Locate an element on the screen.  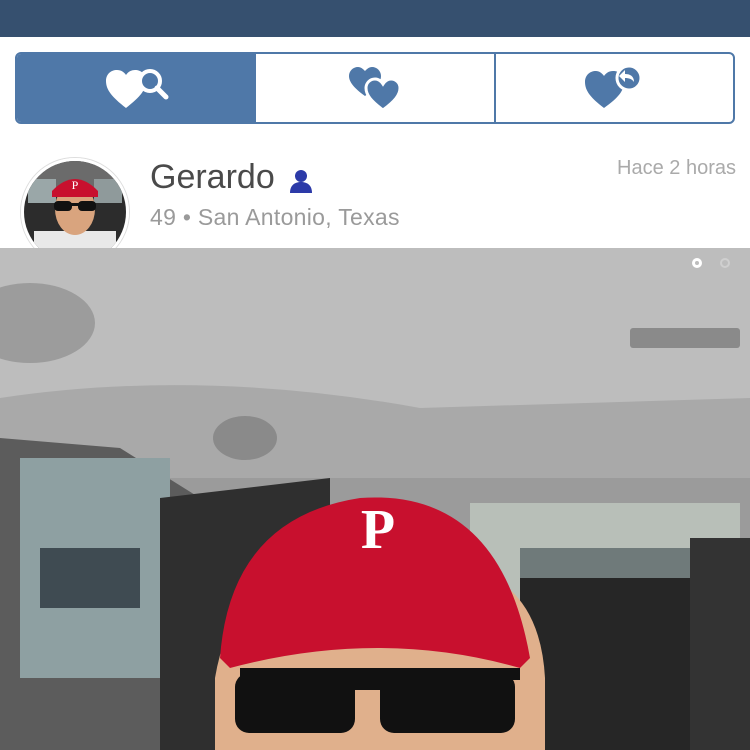
profile-age-location: 49 • San Antonio, Texas is located at coordinates (275, 217).